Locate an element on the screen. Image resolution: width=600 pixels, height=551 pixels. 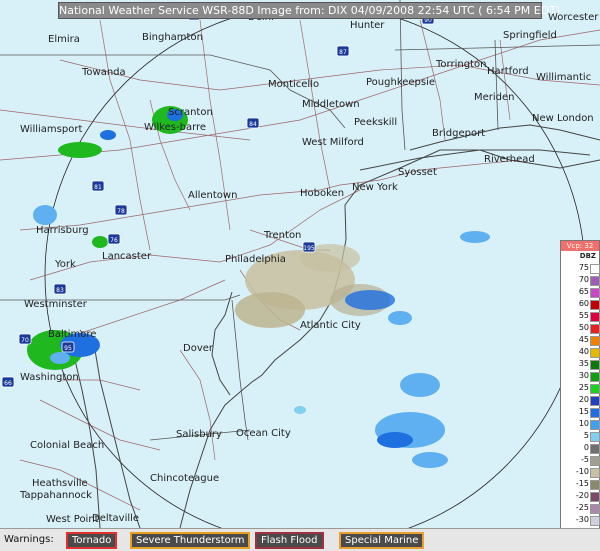
interstate-number: 81 is located at coordinates (98, 187).